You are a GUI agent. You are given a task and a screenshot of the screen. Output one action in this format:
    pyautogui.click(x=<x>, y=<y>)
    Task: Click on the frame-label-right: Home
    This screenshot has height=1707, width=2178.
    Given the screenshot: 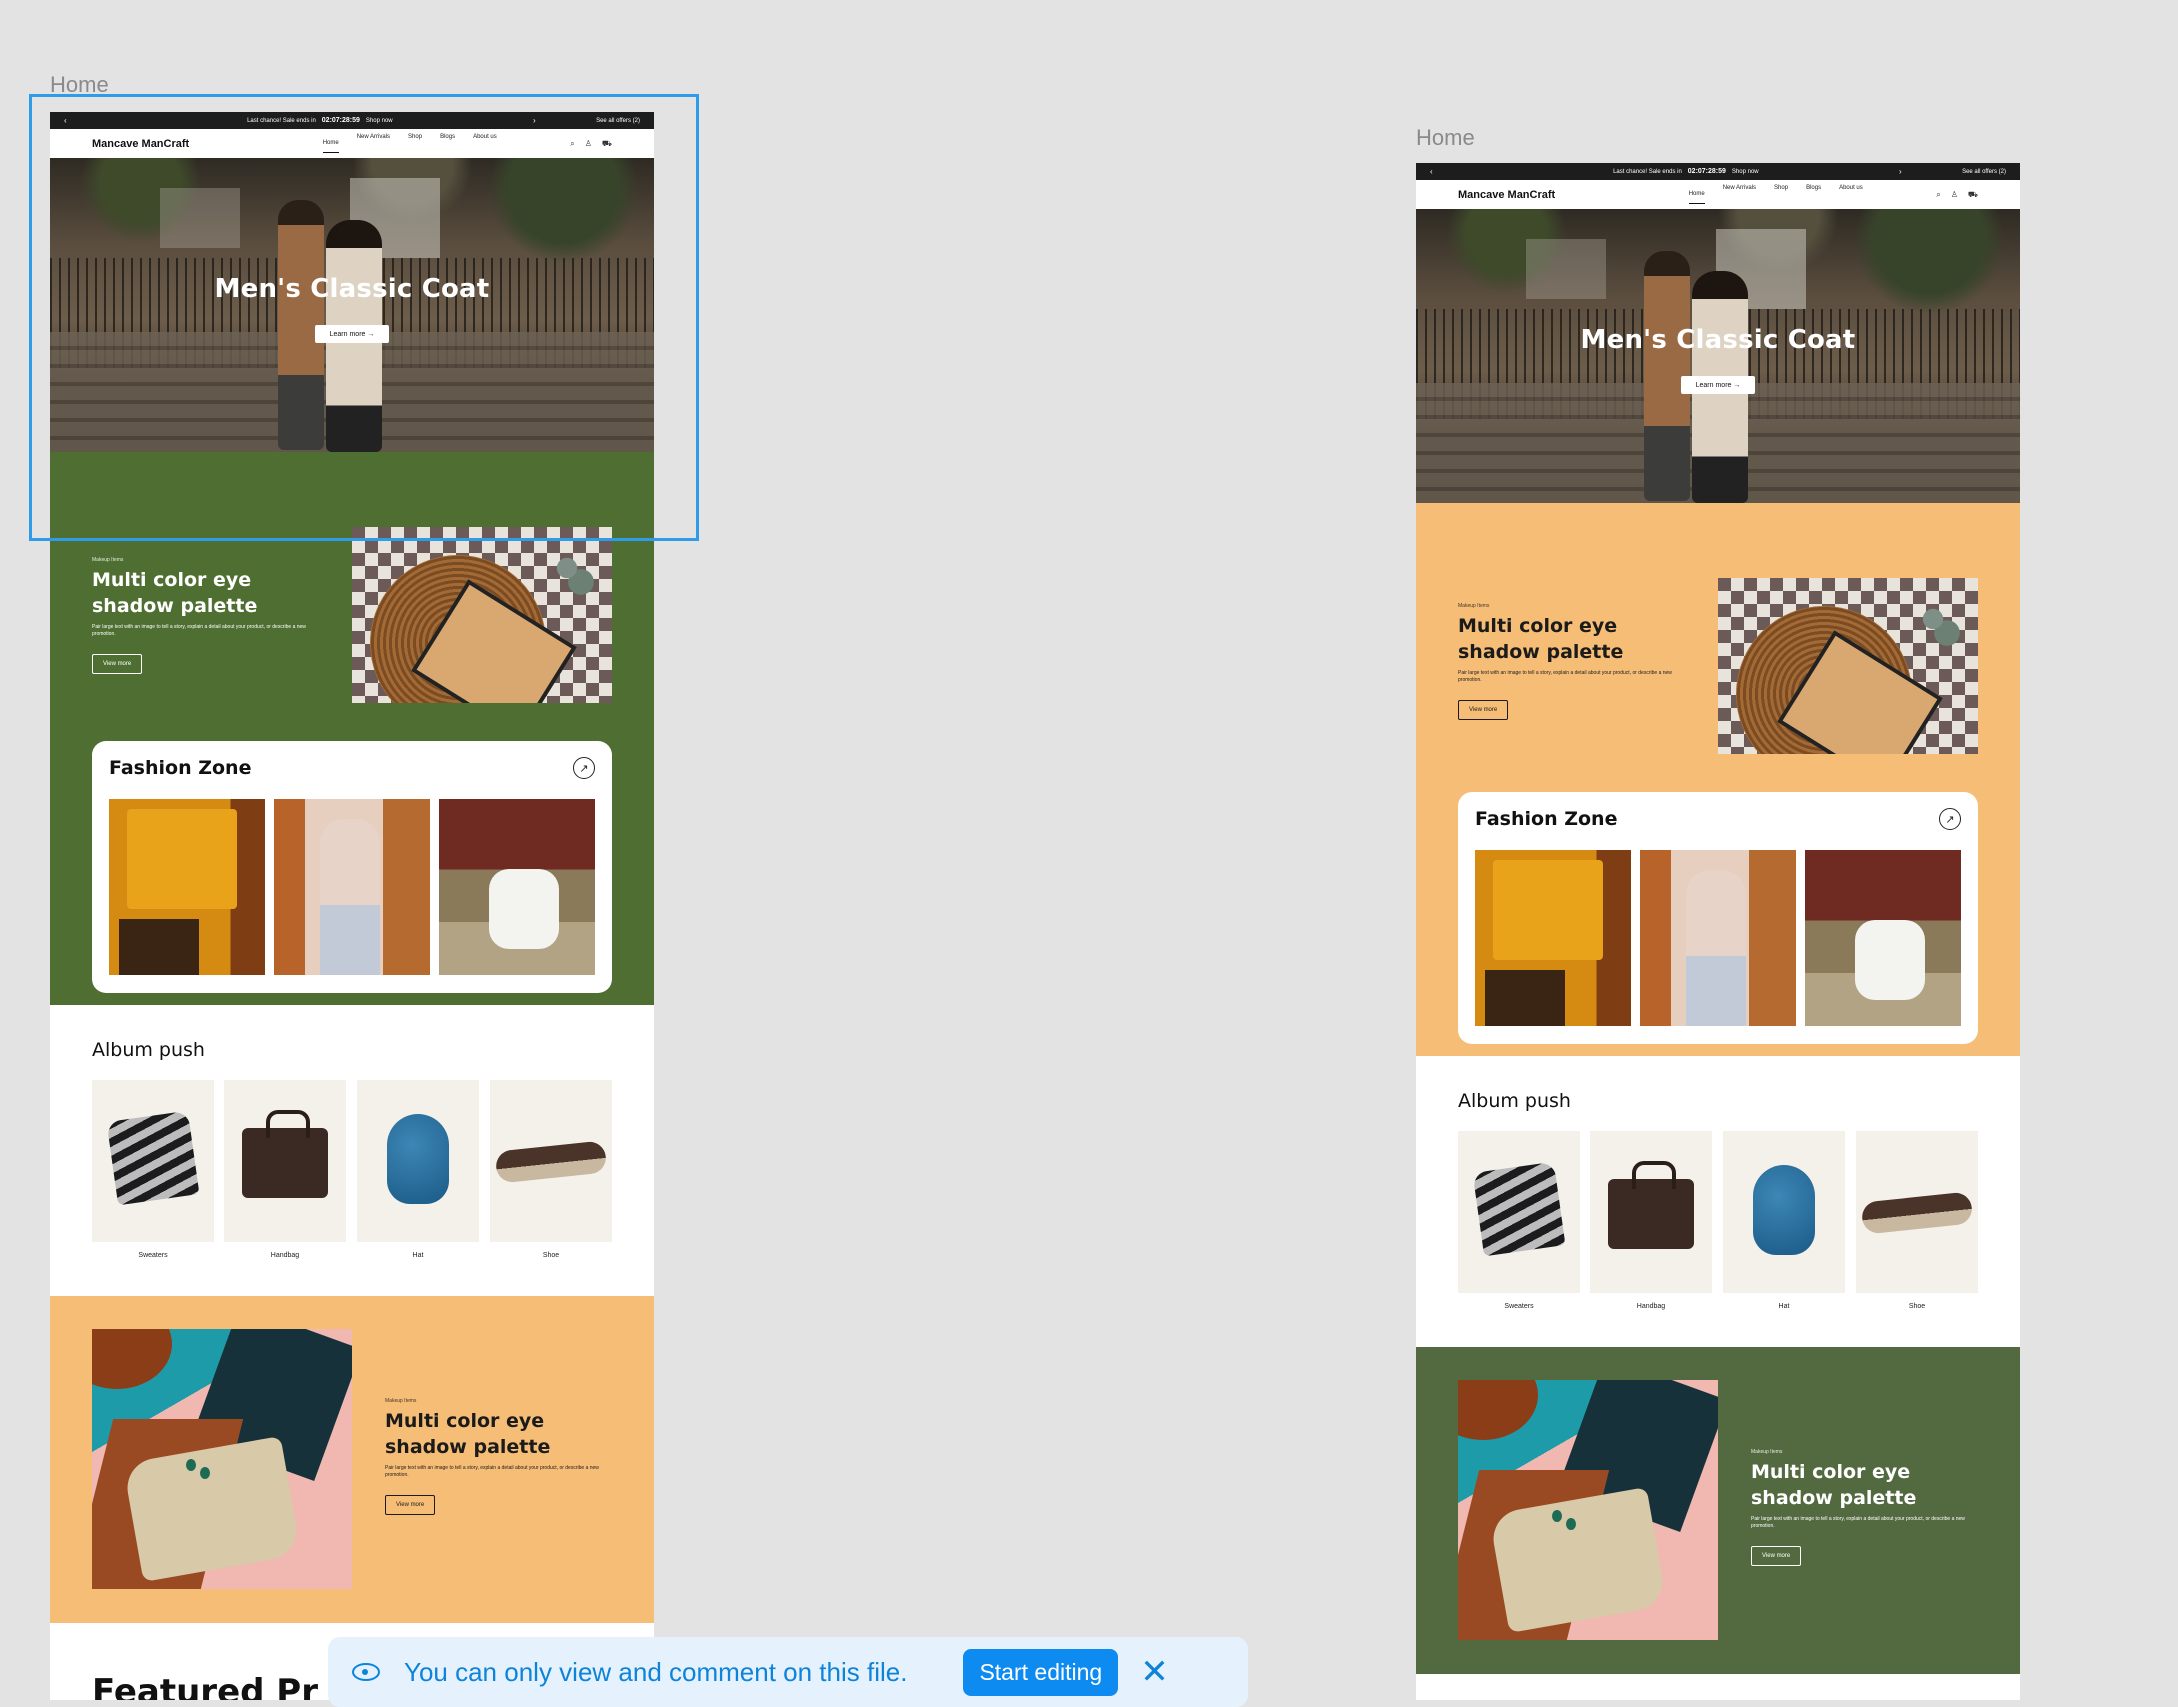 What is the action you would take?
    pyautogui.click(x=1445, y=138)
    